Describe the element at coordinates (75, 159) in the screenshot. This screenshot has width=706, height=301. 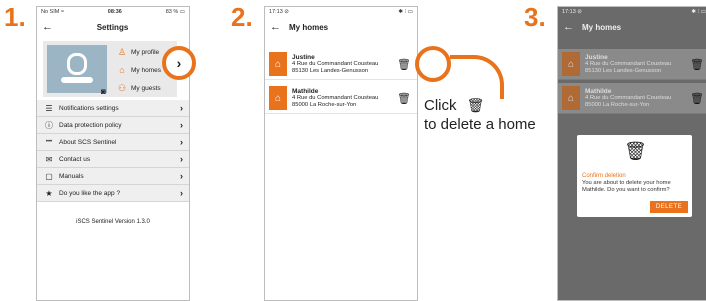
I see `settings-item-label: Contact us` at that location.